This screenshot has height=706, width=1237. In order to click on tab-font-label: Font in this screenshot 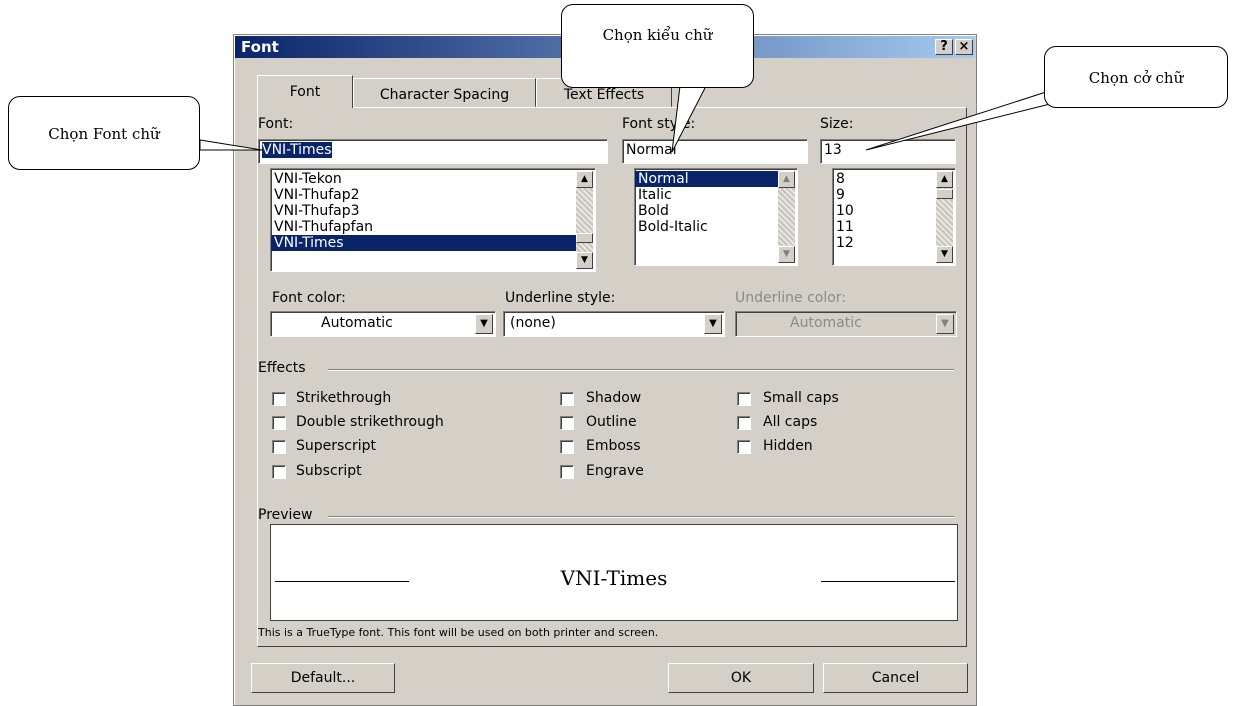, I will do `click(305, 92)`.